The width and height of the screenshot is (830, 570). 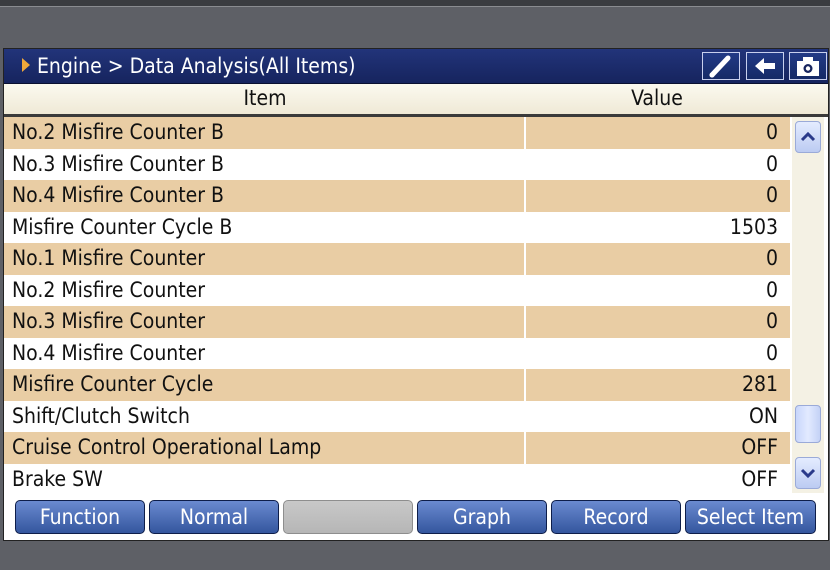 What do you see at coordinates (759, 384) in the screenshot?
I see `row-value: 281` at bounding box center [759, 384].